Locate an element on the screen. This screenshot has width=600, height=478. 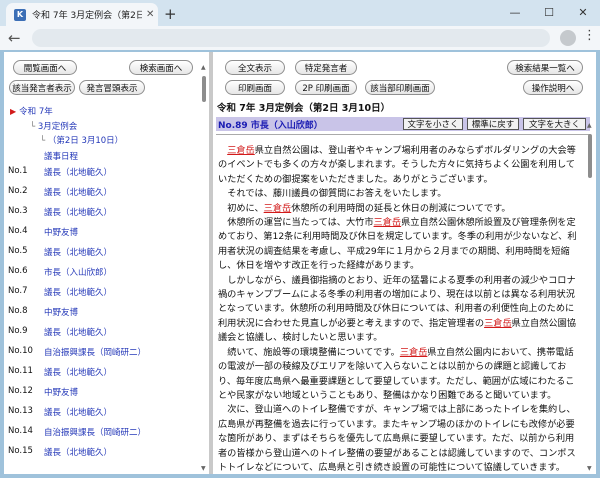
list-item: No.13 議長（北地範久） is located at coordinates (104, 416).